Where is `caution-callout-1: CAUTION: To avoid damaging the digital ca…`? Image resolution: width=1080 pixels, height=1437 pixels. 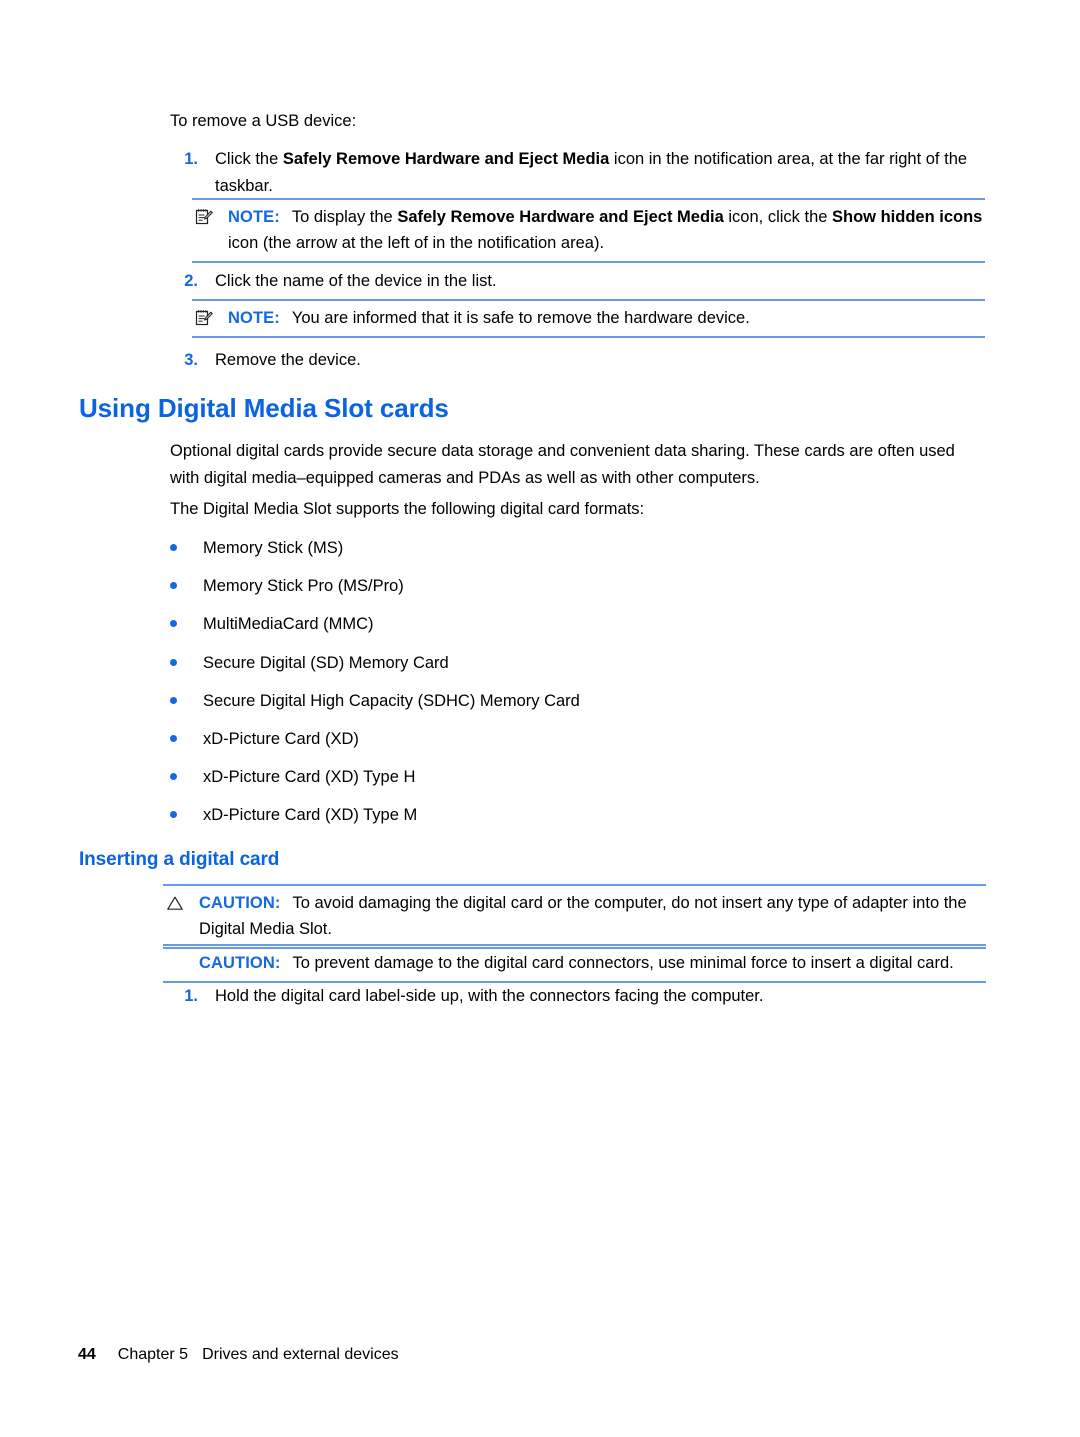
caution-callout-1: CAUTION: To avoid damaging the digital ca… is located at coordinates (574, 916).